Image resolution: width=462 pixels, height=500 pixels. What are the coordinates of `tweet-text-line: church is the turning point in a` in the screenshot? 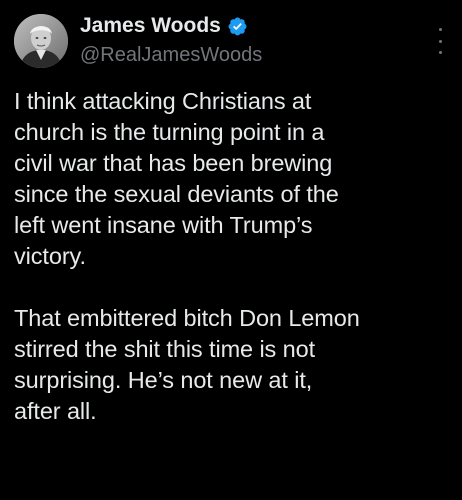 It's located at (169, 132).